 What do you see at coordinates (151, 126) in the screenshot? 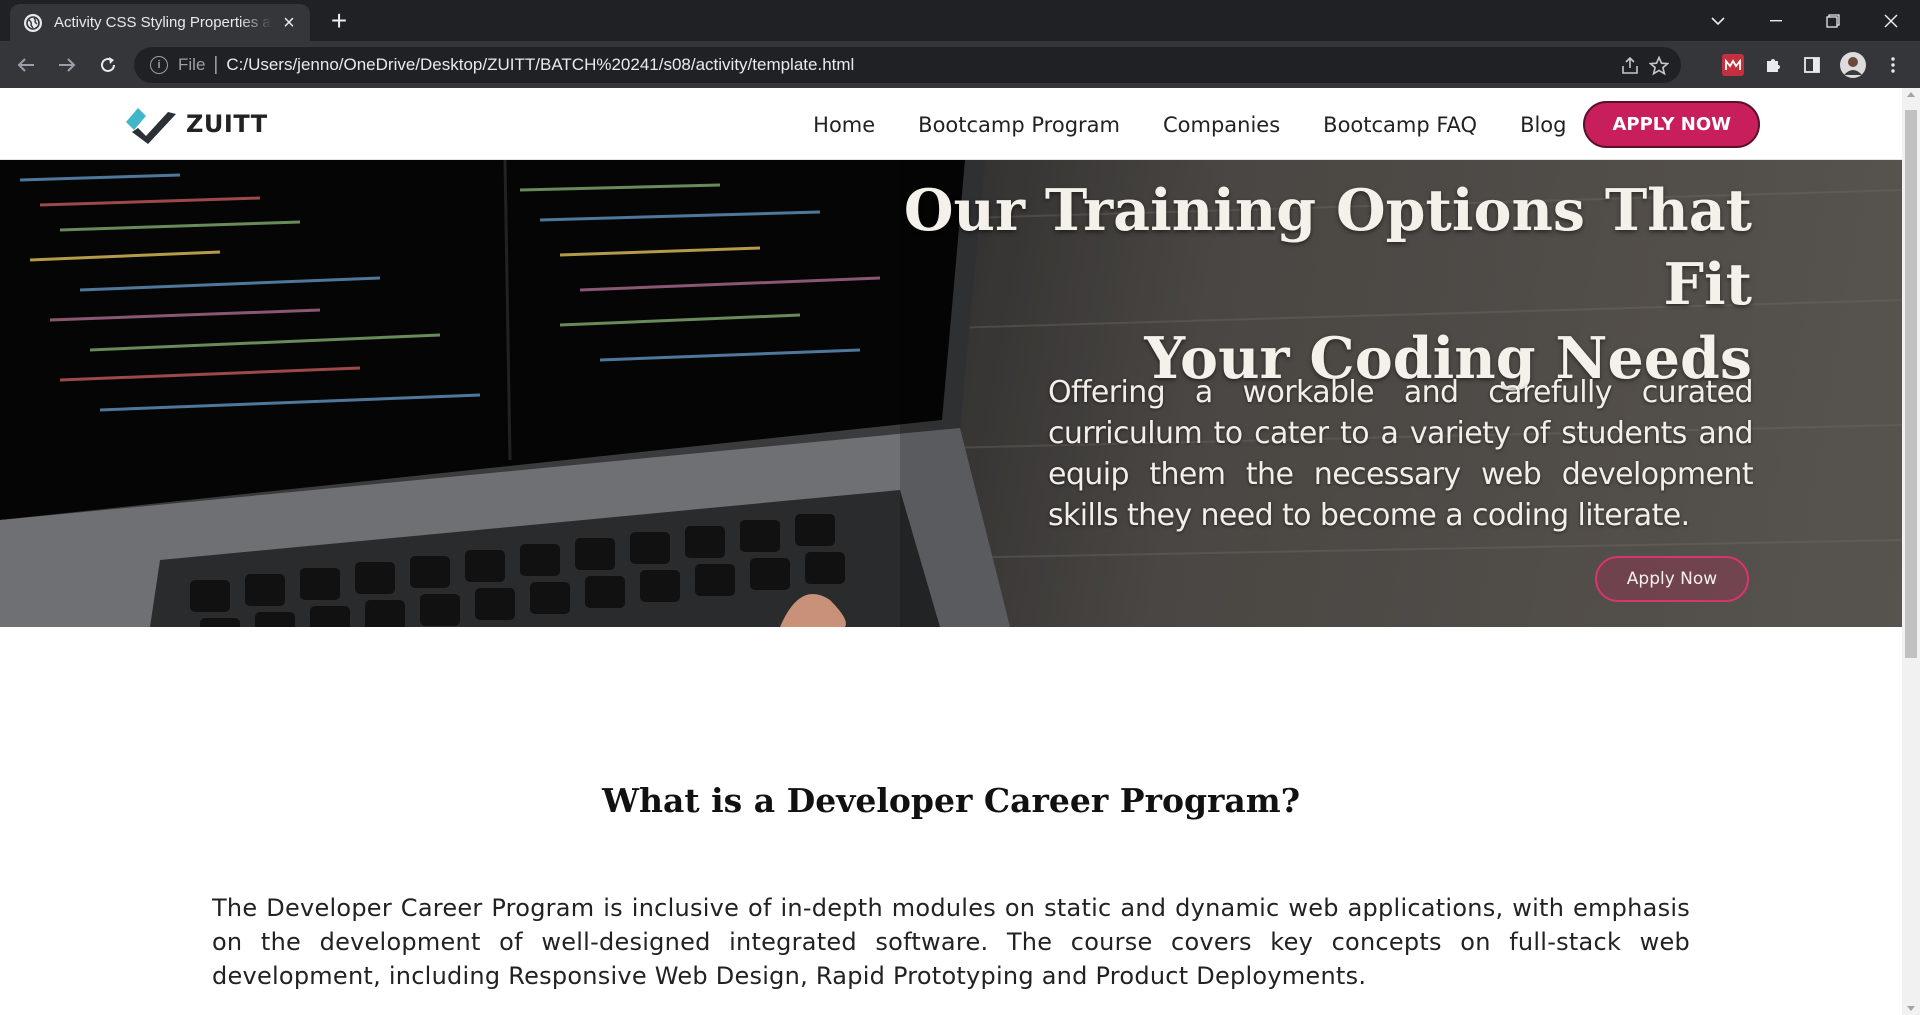
I see `zuitt-logo-mark-icon` at bounding box center [151, 126].